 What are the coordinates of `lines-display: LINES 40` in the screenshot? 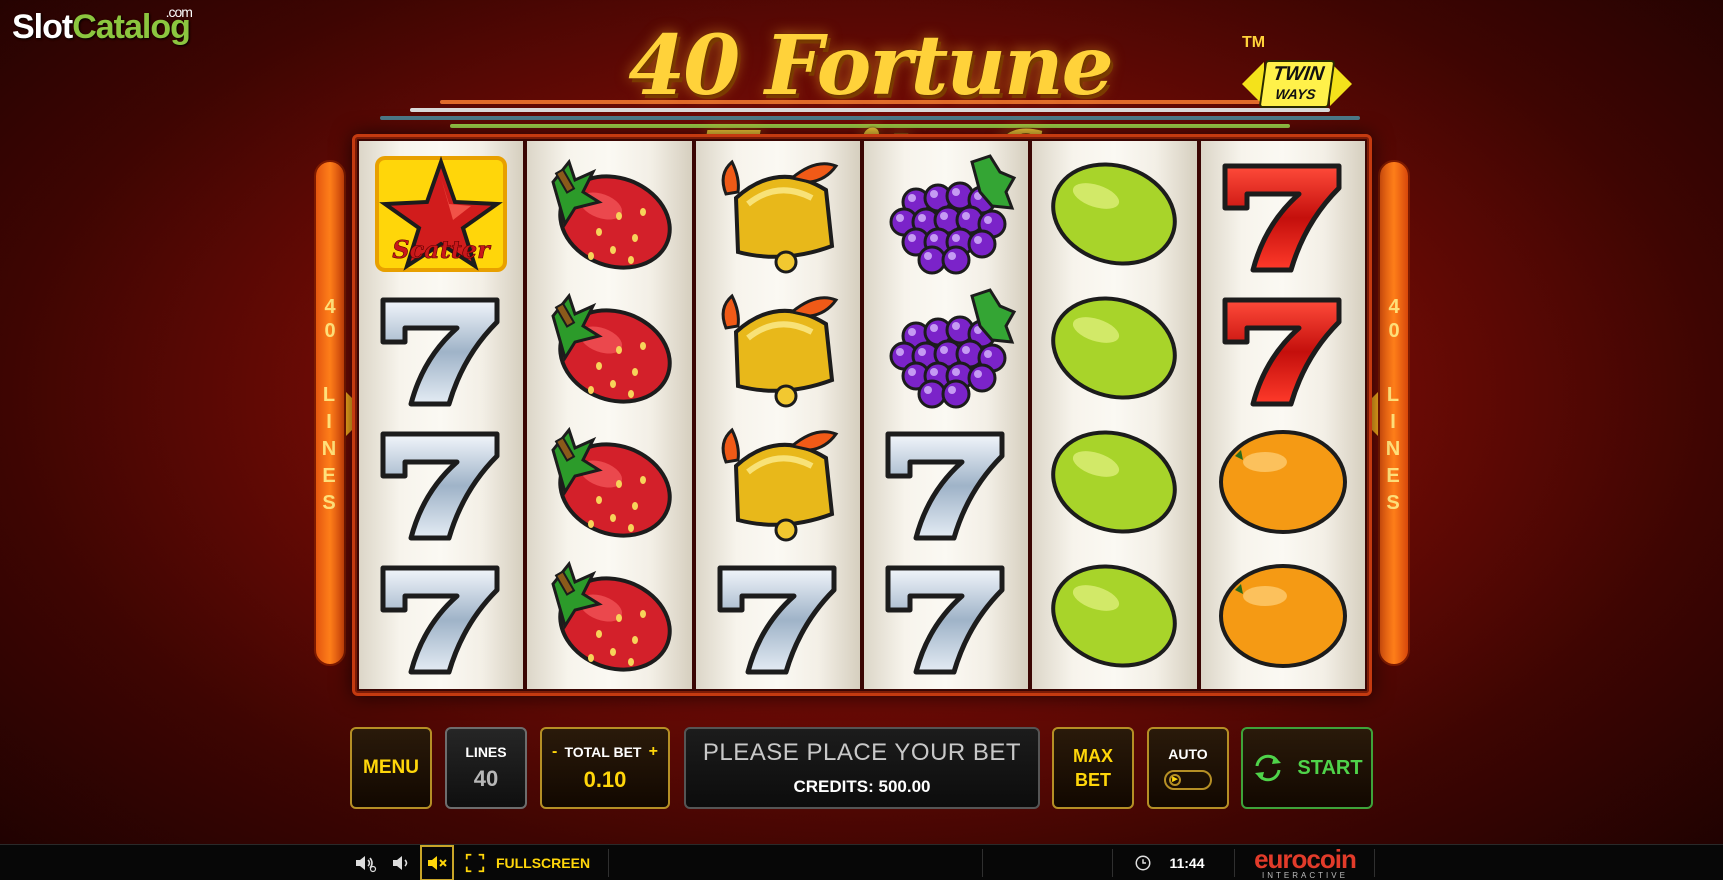 It's located at (486, 768).